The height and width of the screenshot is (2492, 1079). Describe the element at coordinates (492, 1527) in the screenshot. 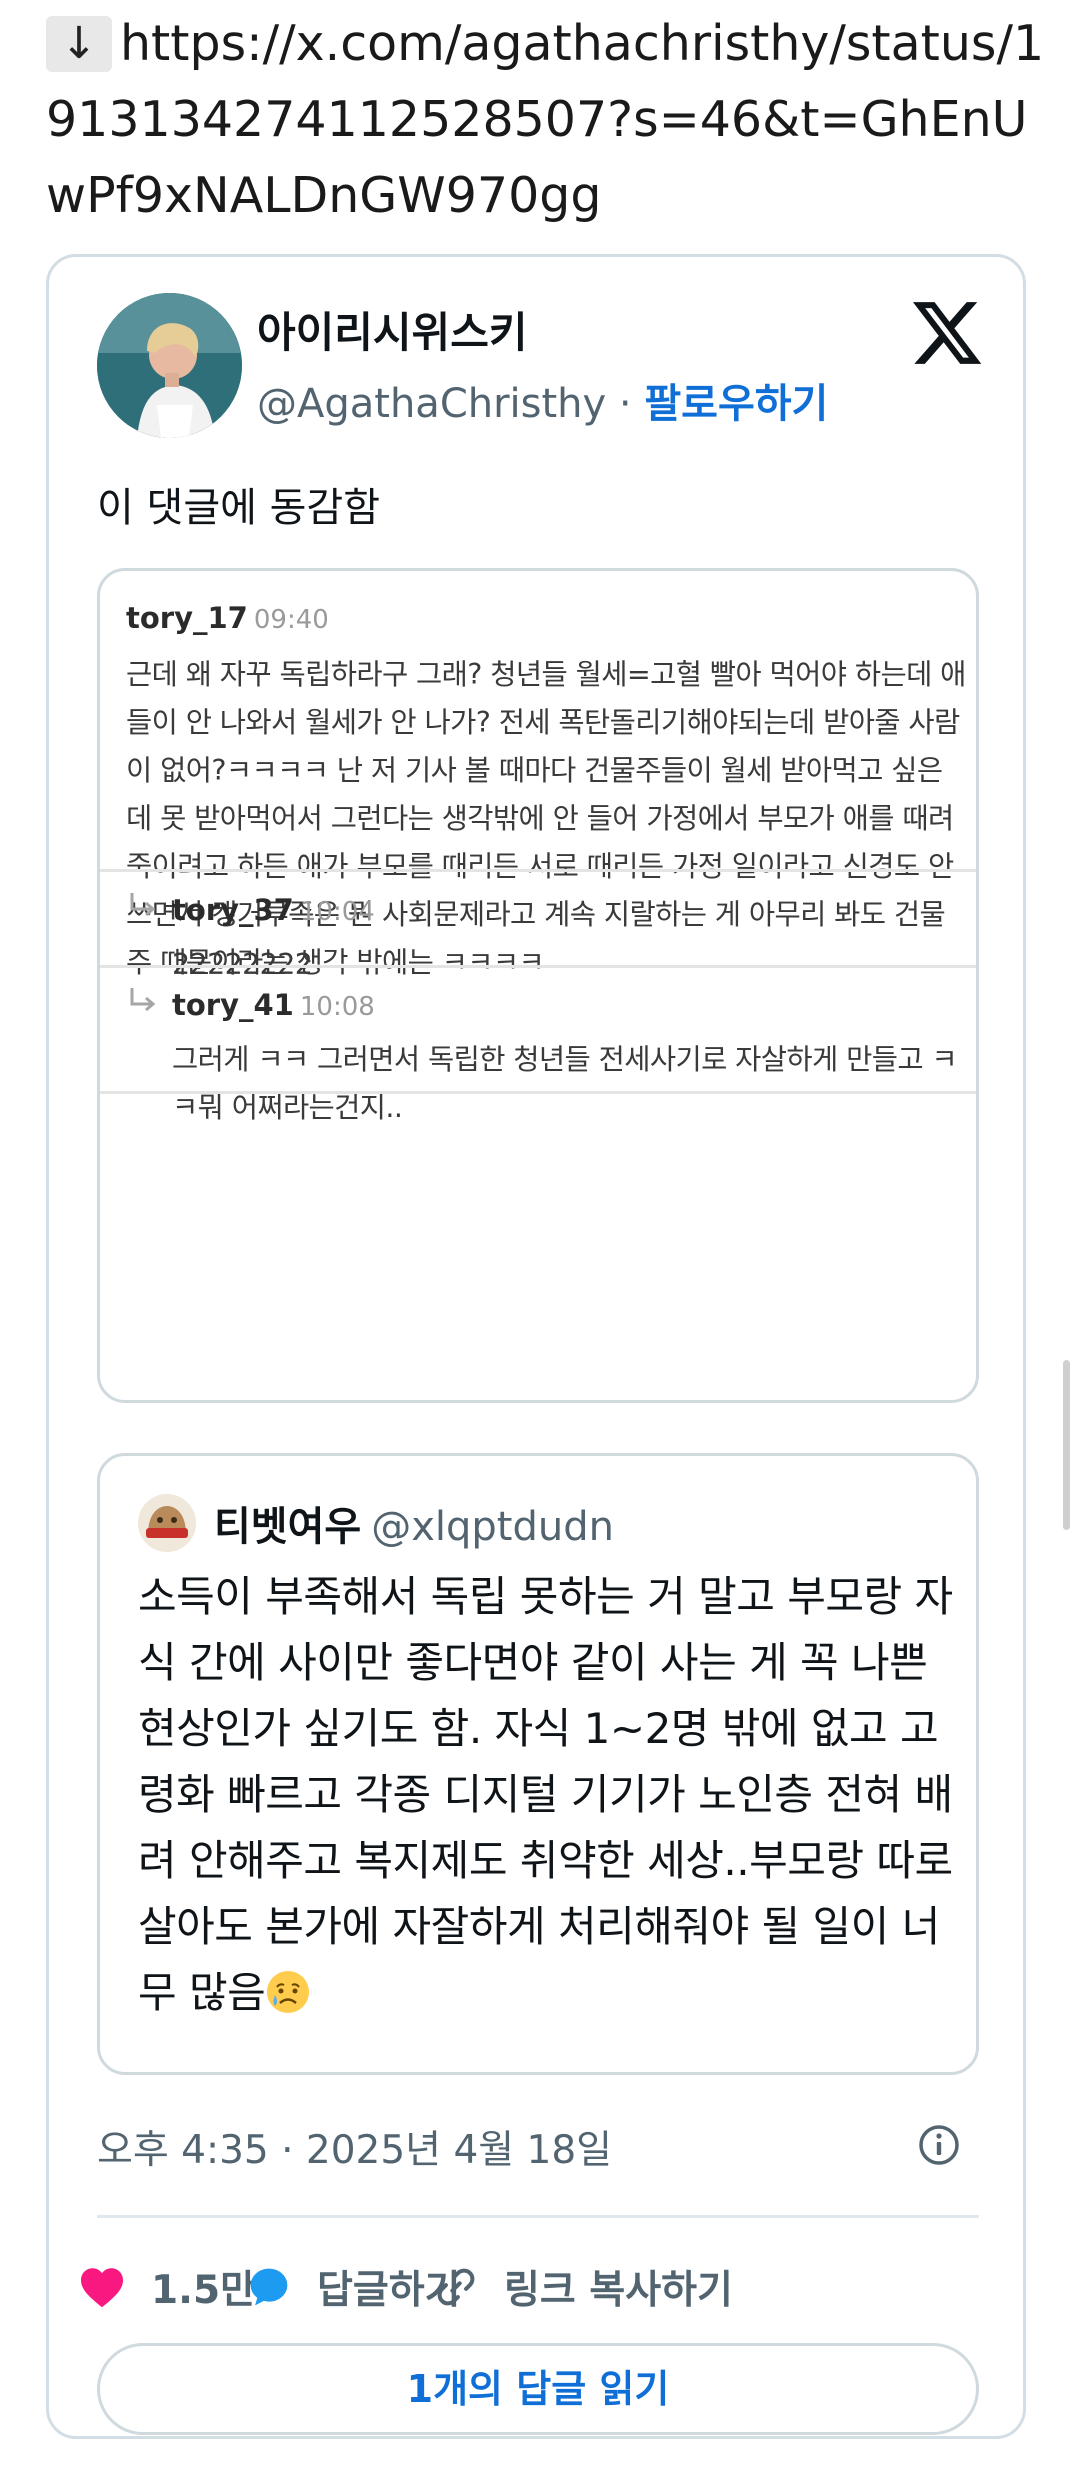

I see `quoted-author-handle: @xlqptdudn` at that location.